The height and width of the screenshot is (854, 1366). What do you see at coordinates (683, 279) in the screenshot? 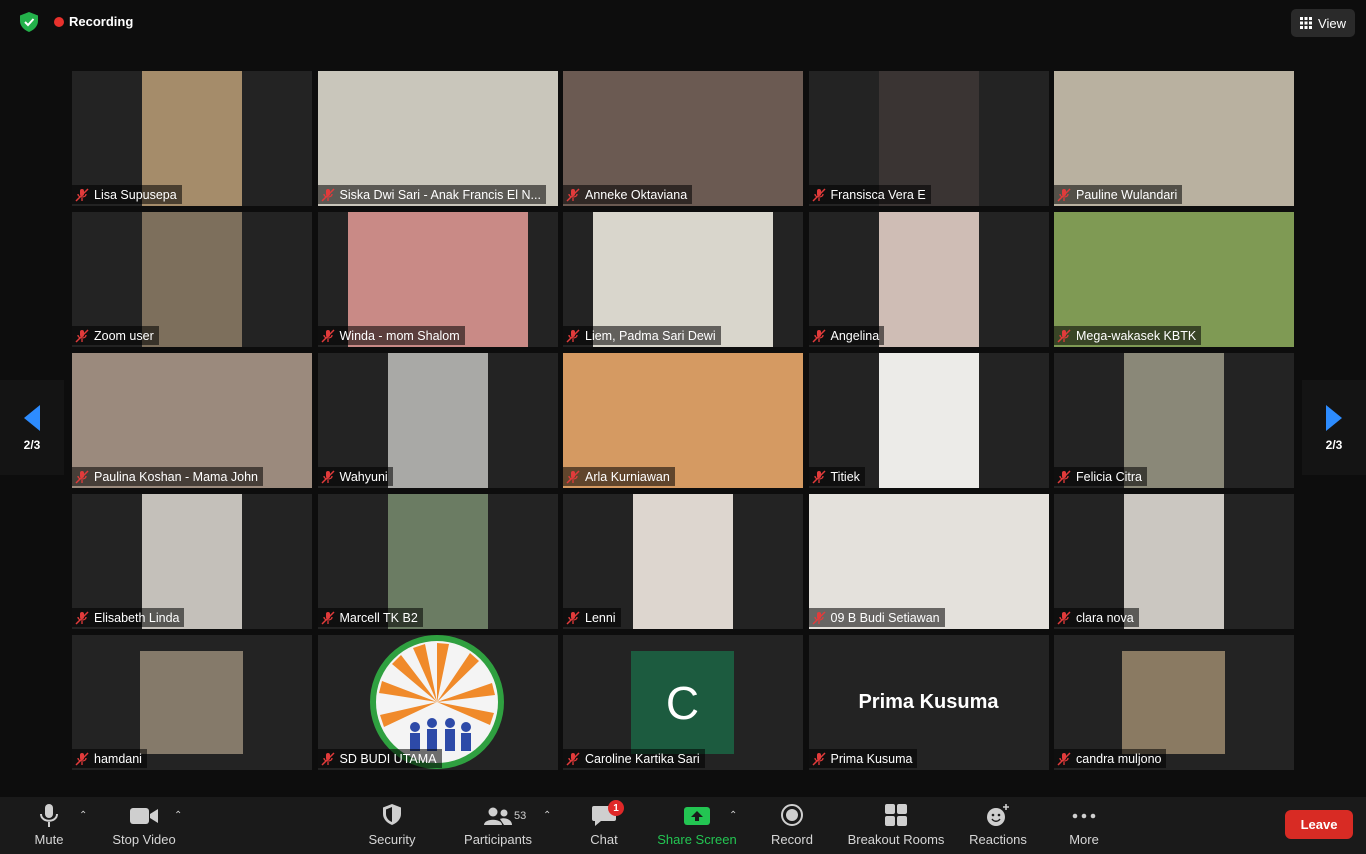
I see `participant-tile: Liem, Padma Sari Dewi` at bounding box center [683, 279].